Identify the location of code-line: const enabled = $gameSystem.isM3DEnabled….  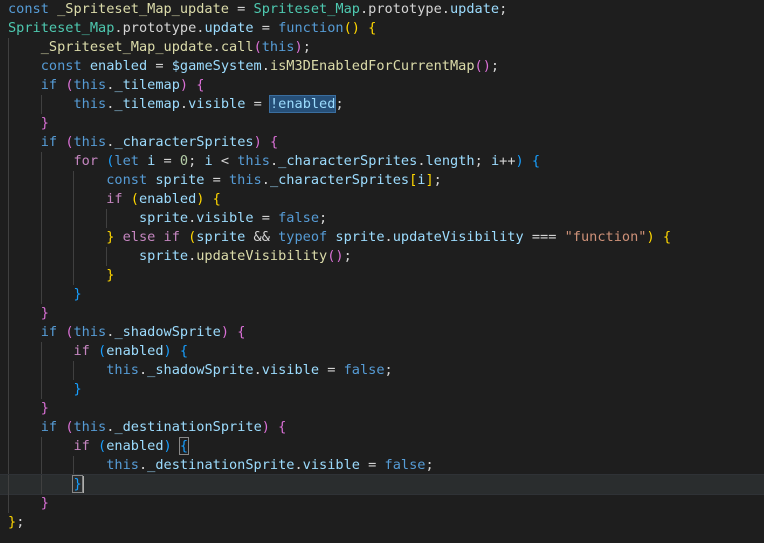
(382, 66).